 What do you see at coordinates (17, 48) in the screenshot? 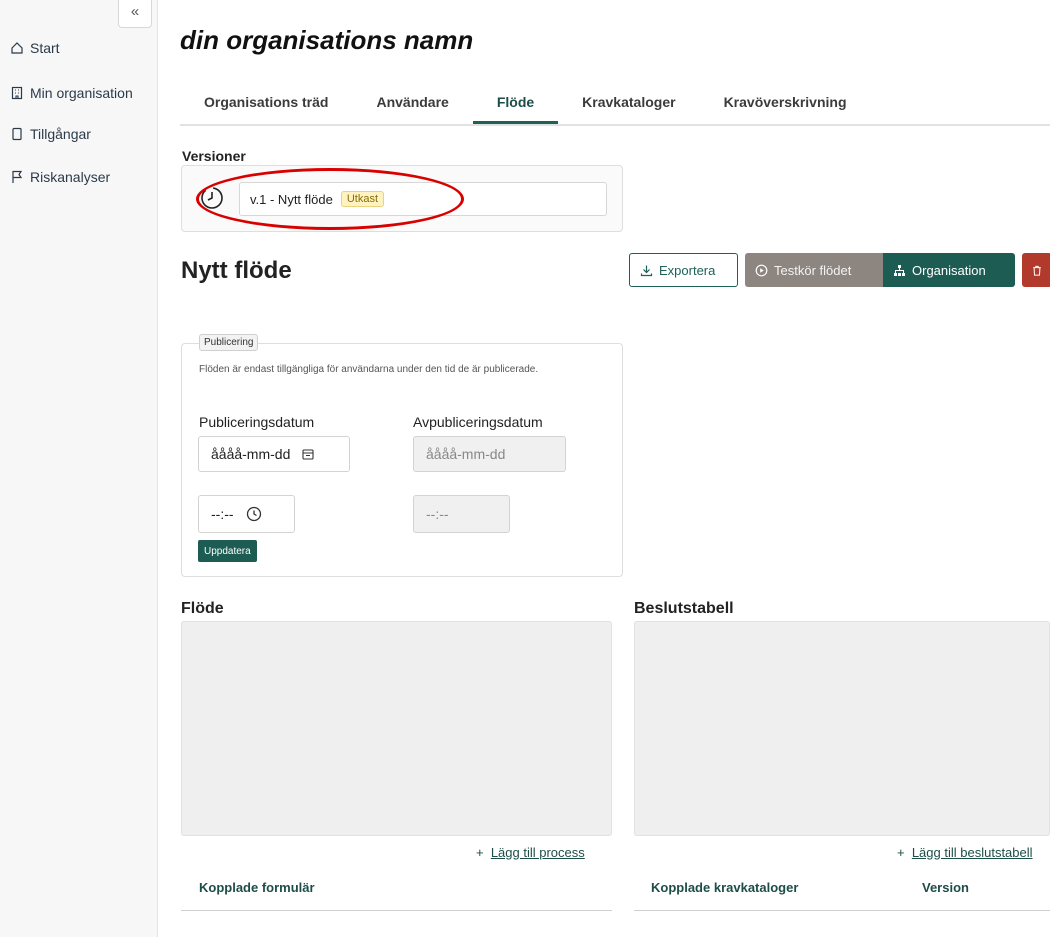
I see `home-icon` at bounding box center [17, 48].